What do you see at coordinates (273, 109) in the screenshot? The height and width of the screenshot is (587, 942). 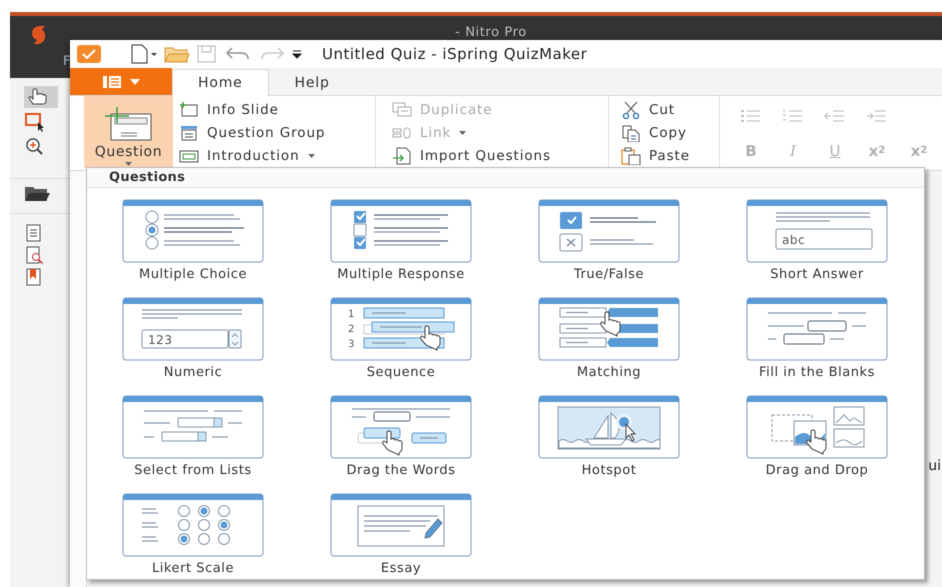 I see `ribbon-button: Info Slide` at bounding box center [273, 109].